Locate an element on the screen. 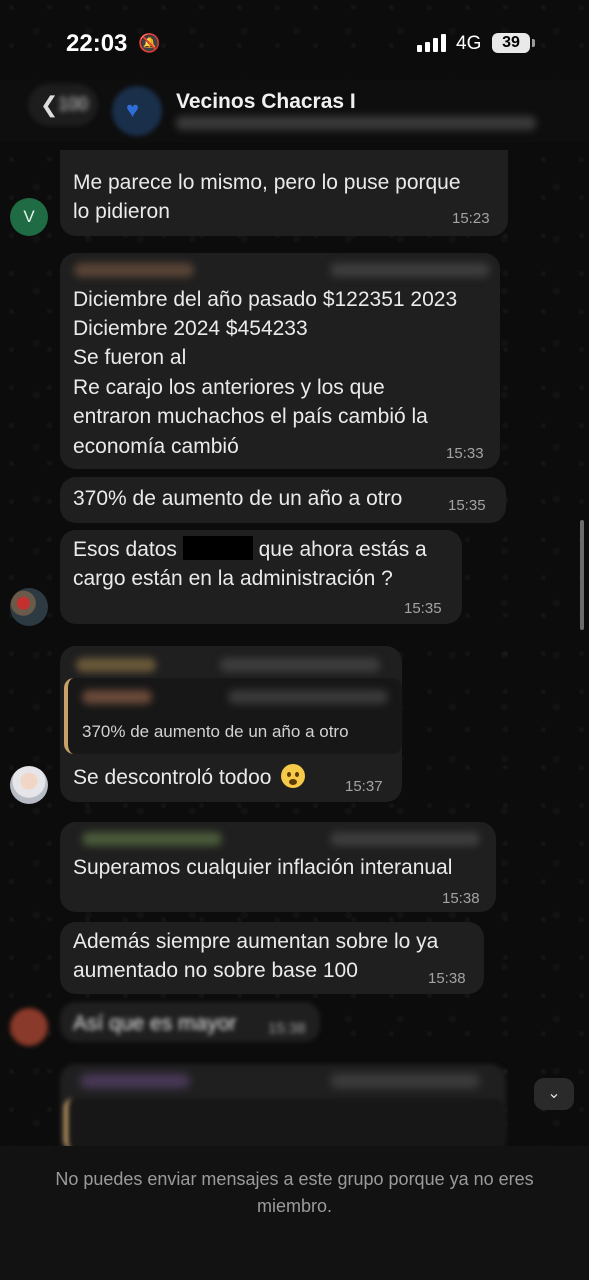 The width and height of the screenshot is (589, 1280). avatar: V is located at coordinates (29, 217).